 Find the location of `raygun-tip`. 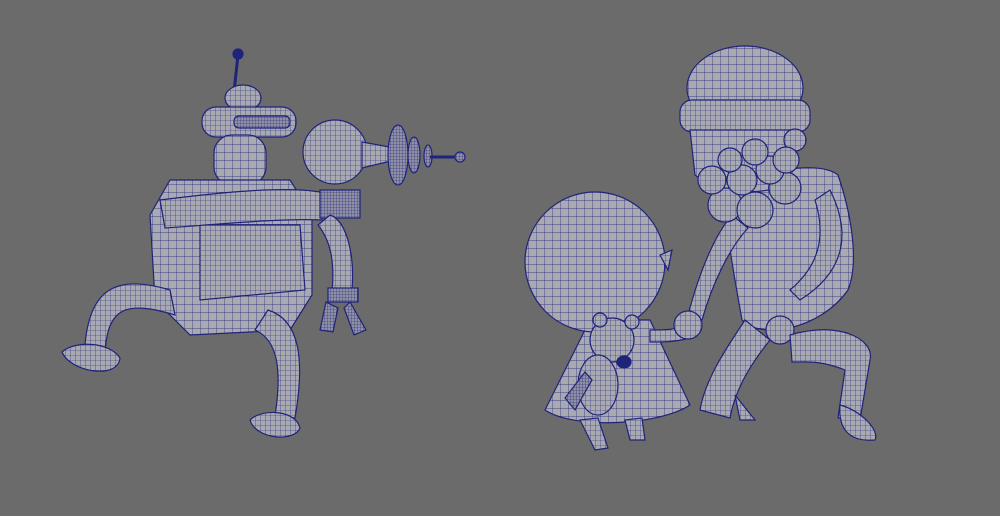

raygun-tip is located at coordinates (460, 157).